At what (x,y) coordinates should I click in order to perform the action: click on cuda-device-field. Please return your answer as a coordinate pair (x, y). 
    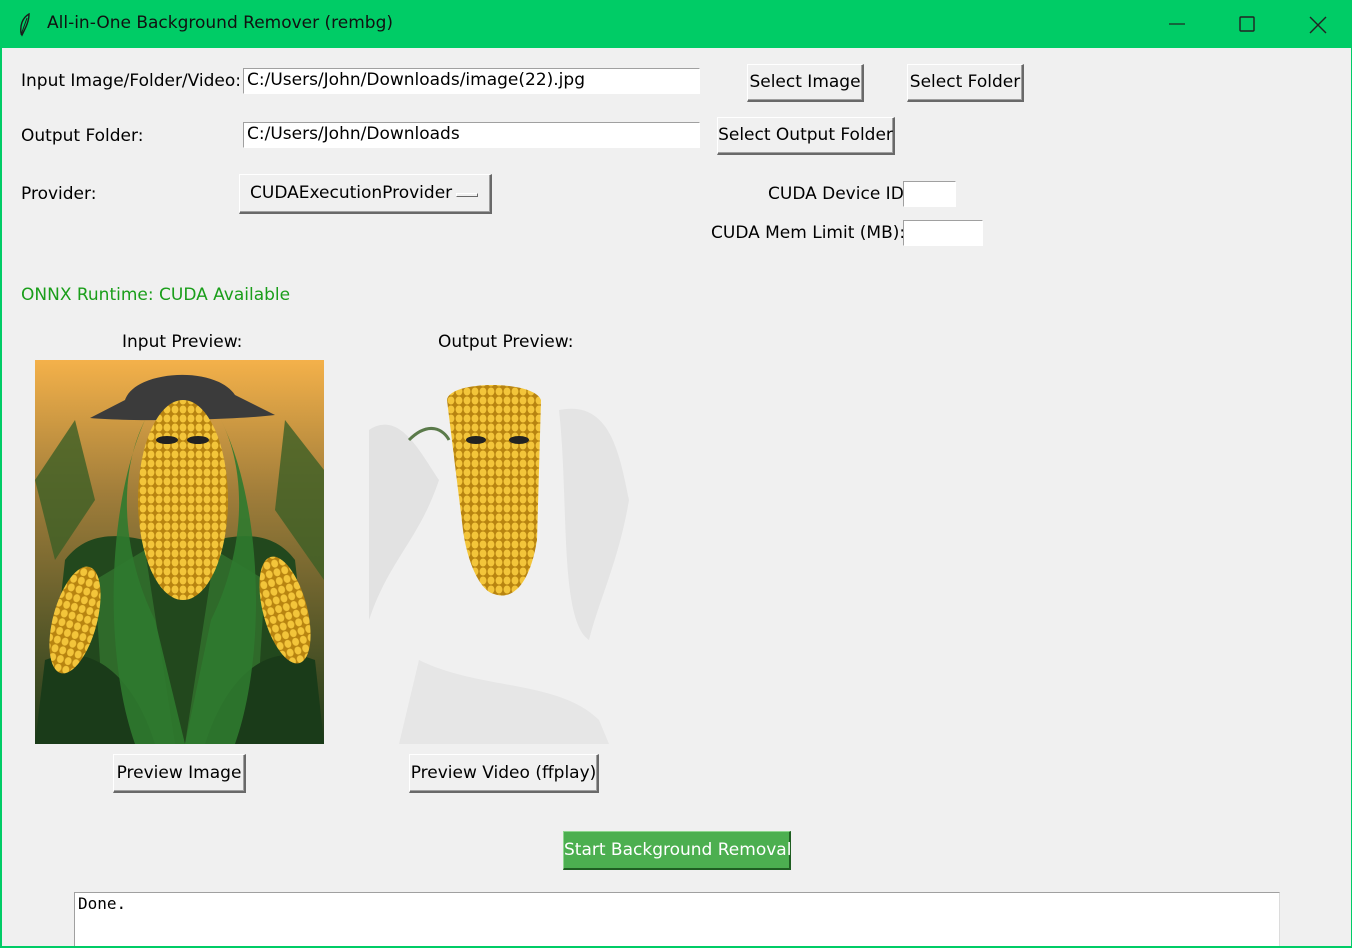
    Looking at the image, I should click on (929, 194).